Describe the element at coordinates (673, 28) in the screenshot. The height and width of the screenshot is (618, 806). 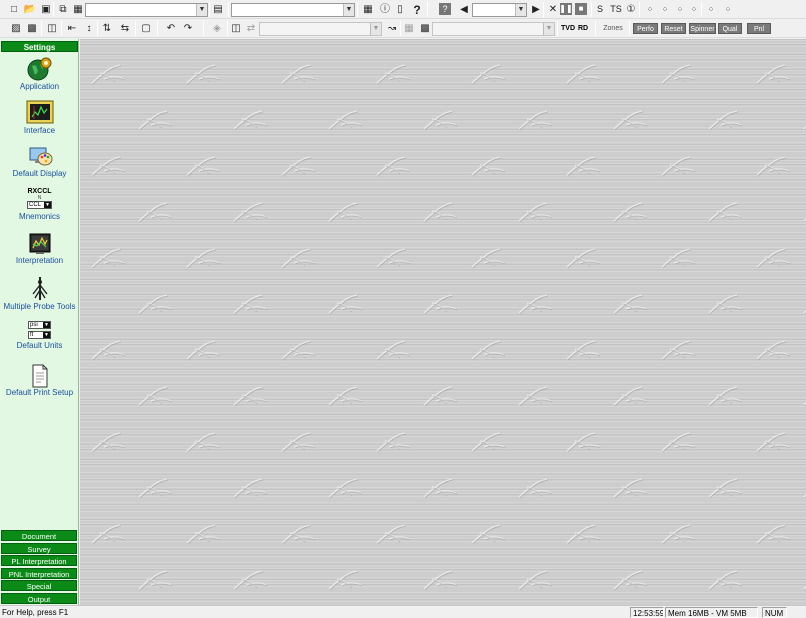
I see `reset-button: Reset` at that location.